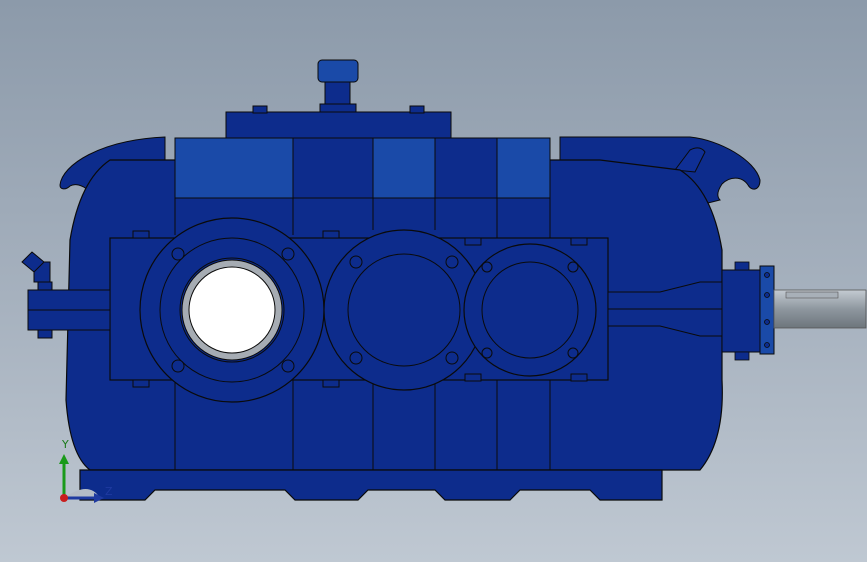  I want to click on y-axis-label: Y, so click(65, 444).